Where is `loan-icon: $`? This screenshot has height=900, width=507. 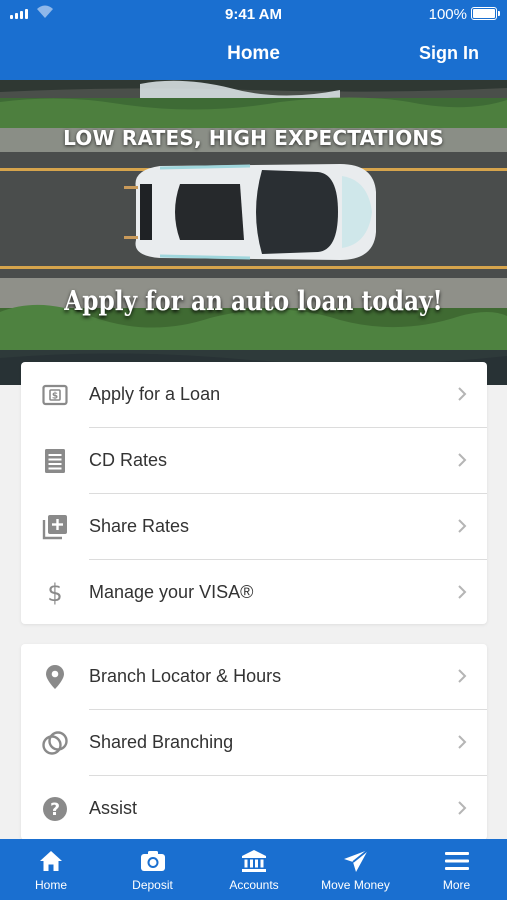
loan-icon: $ is located at coordinates (55, 395).